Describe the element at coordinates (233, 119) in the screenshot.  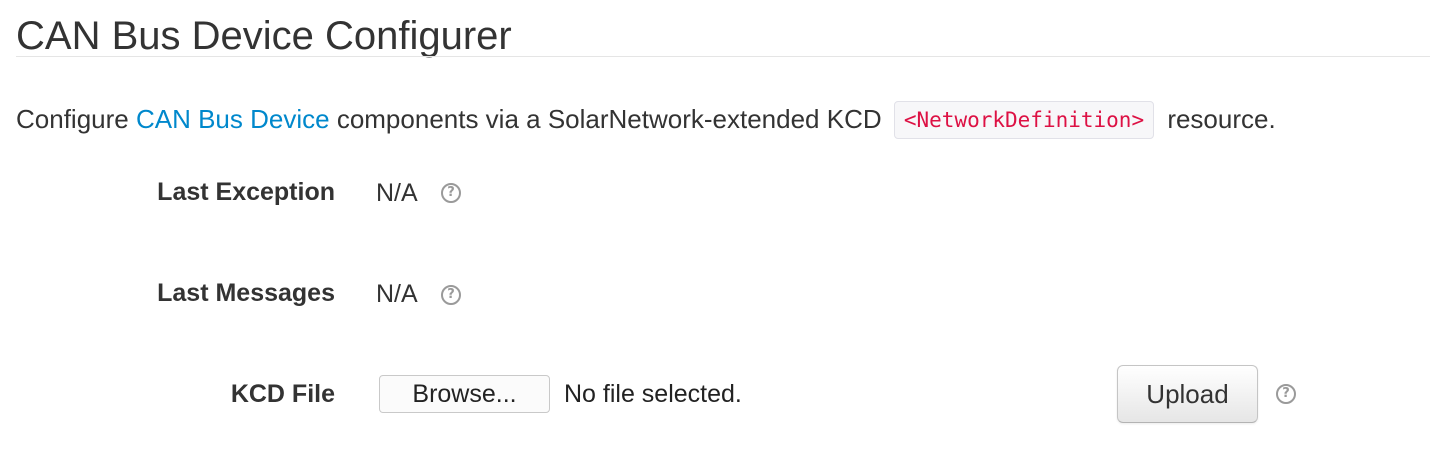
I see `can-bus-device-link: CAN Bus Device` at that location.